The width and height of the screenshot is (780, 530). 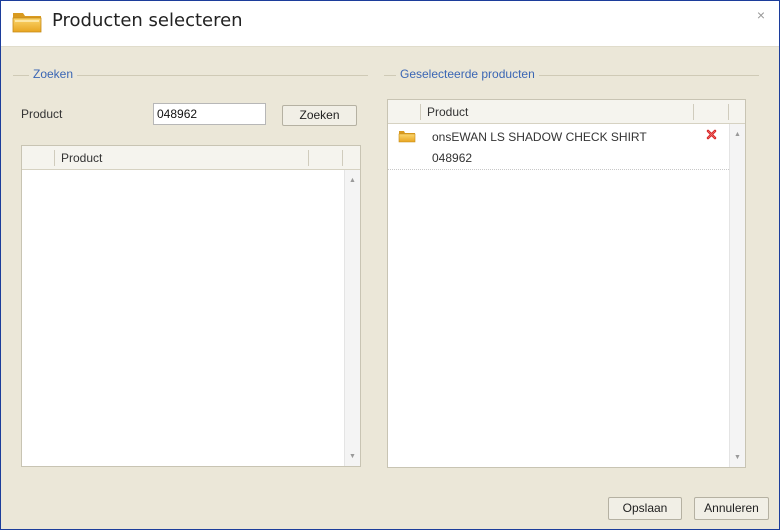 I want to click on remove-icon, so click(x=711, y=134).